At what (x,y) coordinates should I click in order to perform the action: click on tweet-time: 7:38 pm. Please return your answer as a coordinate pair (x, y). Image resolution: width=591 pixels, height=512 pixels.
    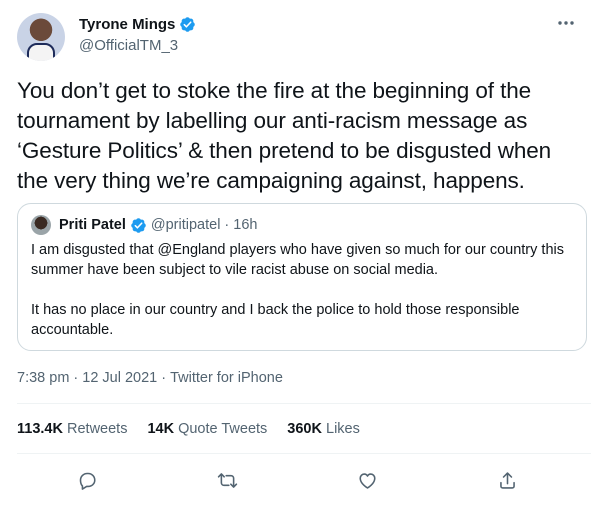
    Looking at the image, I should click on (43, 378).